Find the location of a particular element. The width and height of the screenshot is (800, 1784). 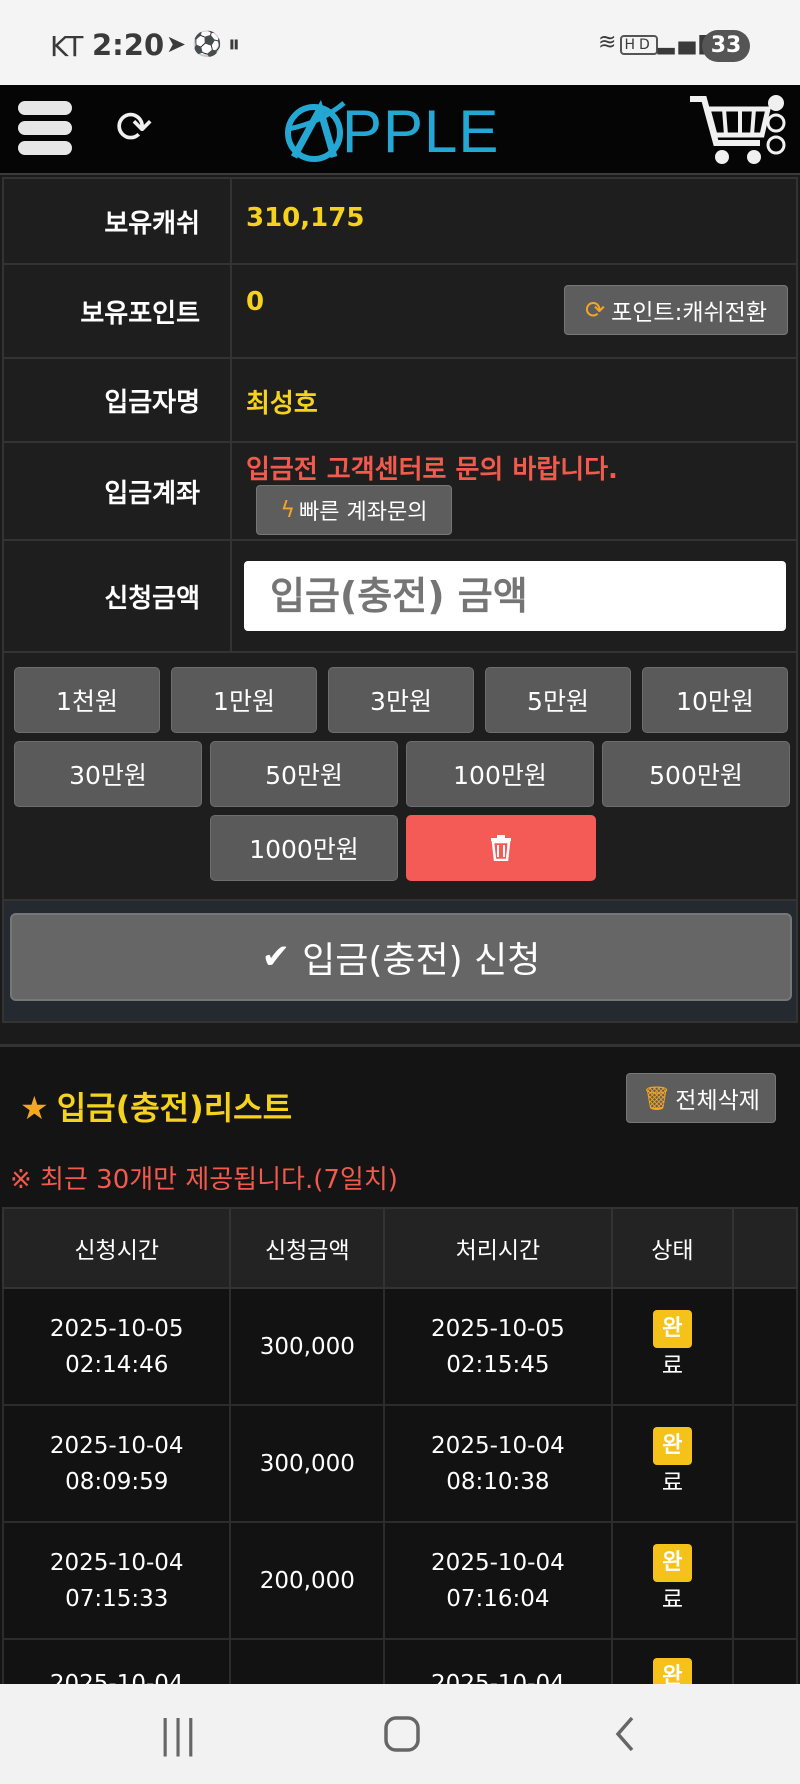

depositor-row: 입금자명 최성호 is located at coordinates (400, 401).